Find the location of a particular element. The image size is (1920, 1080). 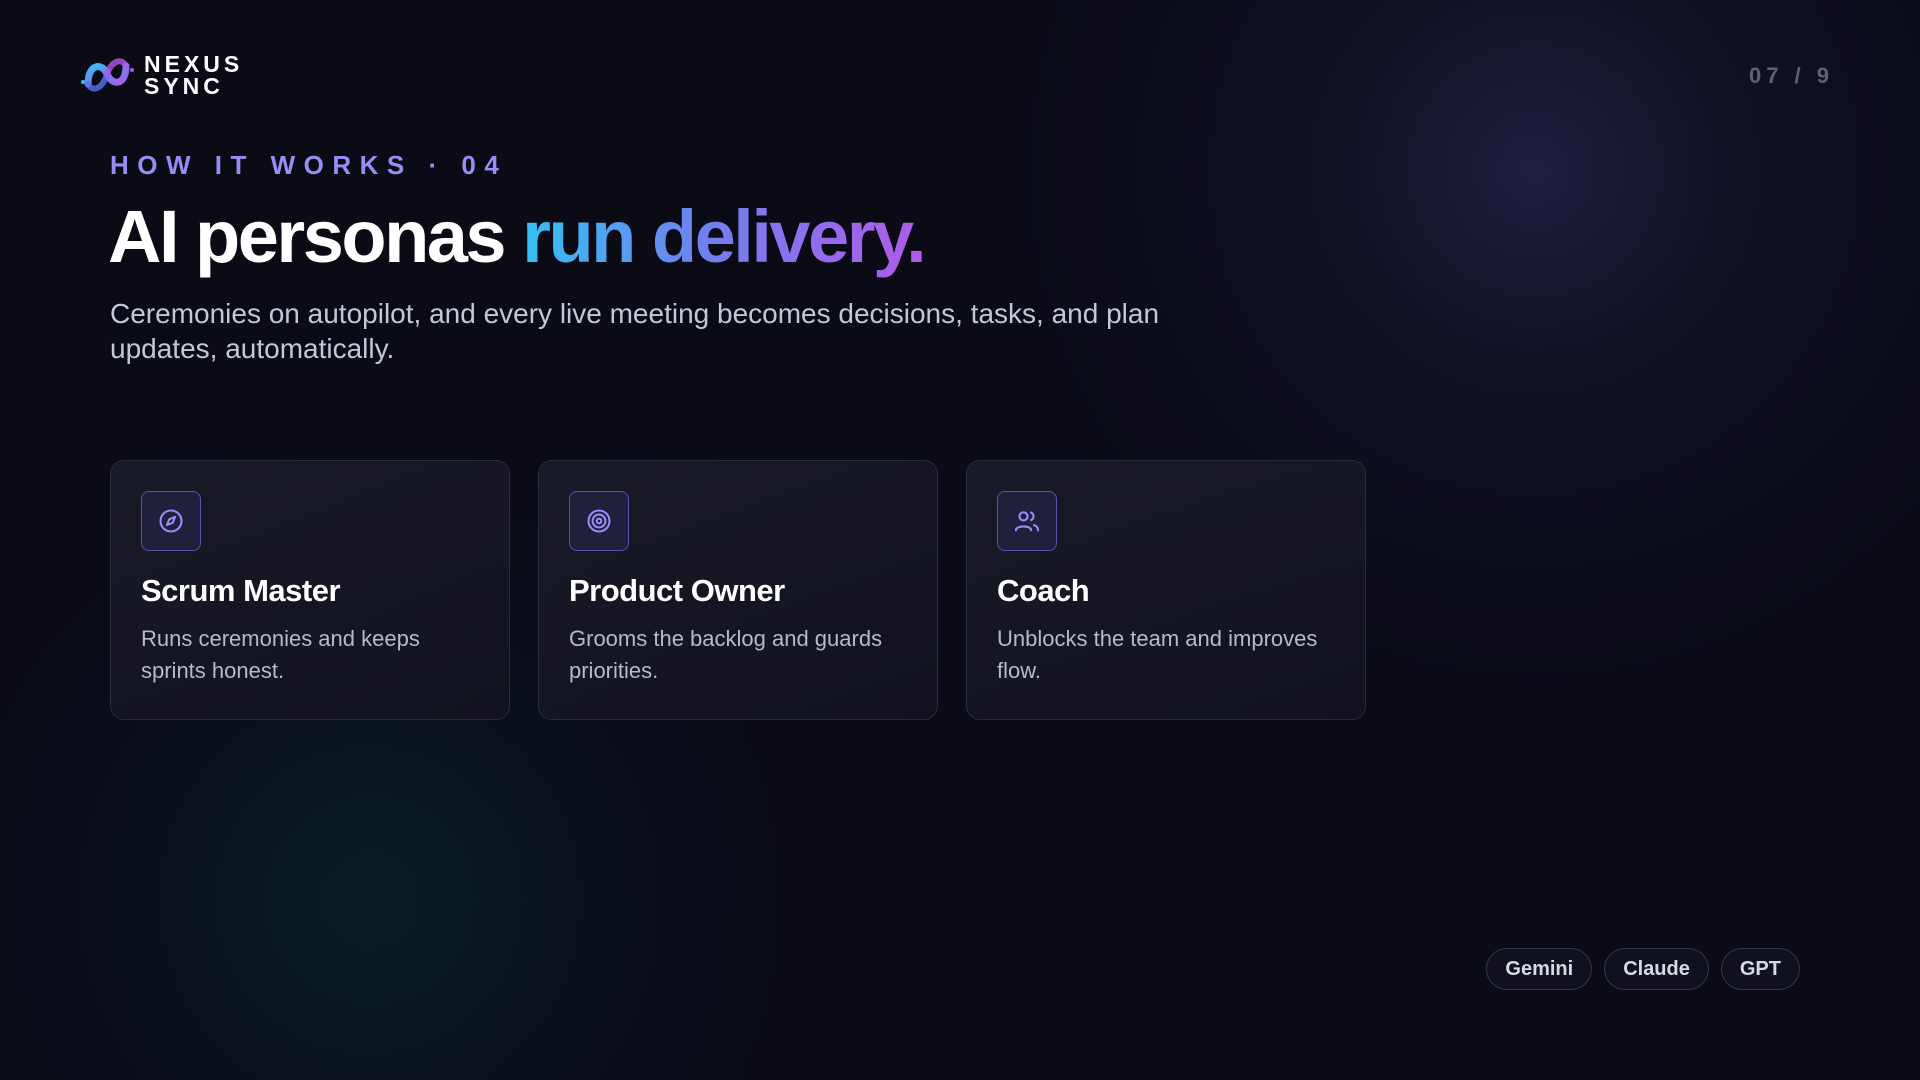

model-tags: Gemini Claude GPT is located at coordinates (1643, 969).